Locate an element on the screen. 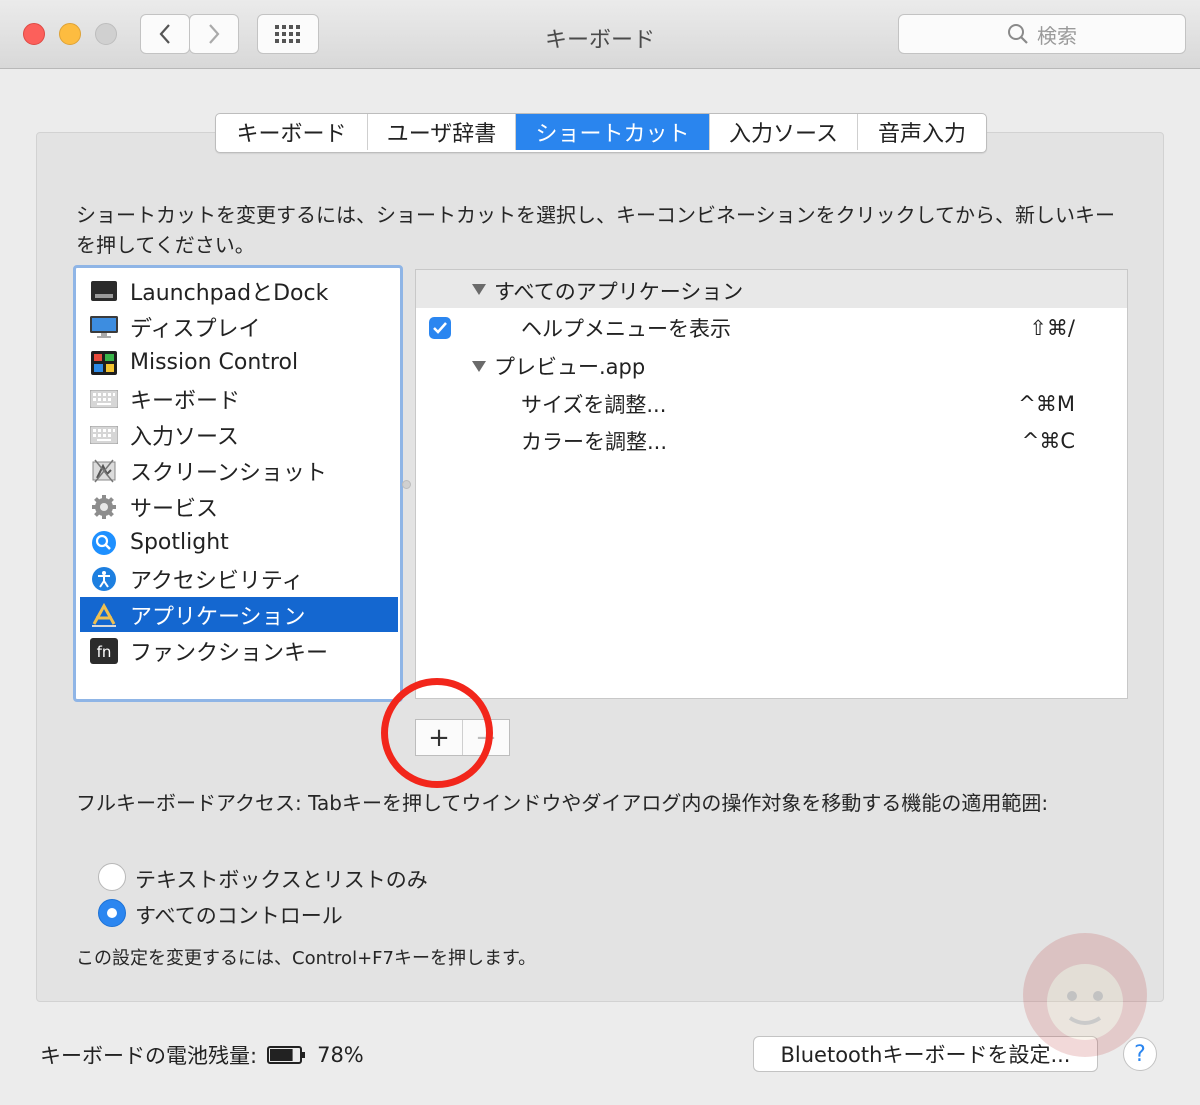 Image resolution: width=1200 pixels, height=1105 pixels. category-label: ファンクションキー is located at coordinates (229, 653).